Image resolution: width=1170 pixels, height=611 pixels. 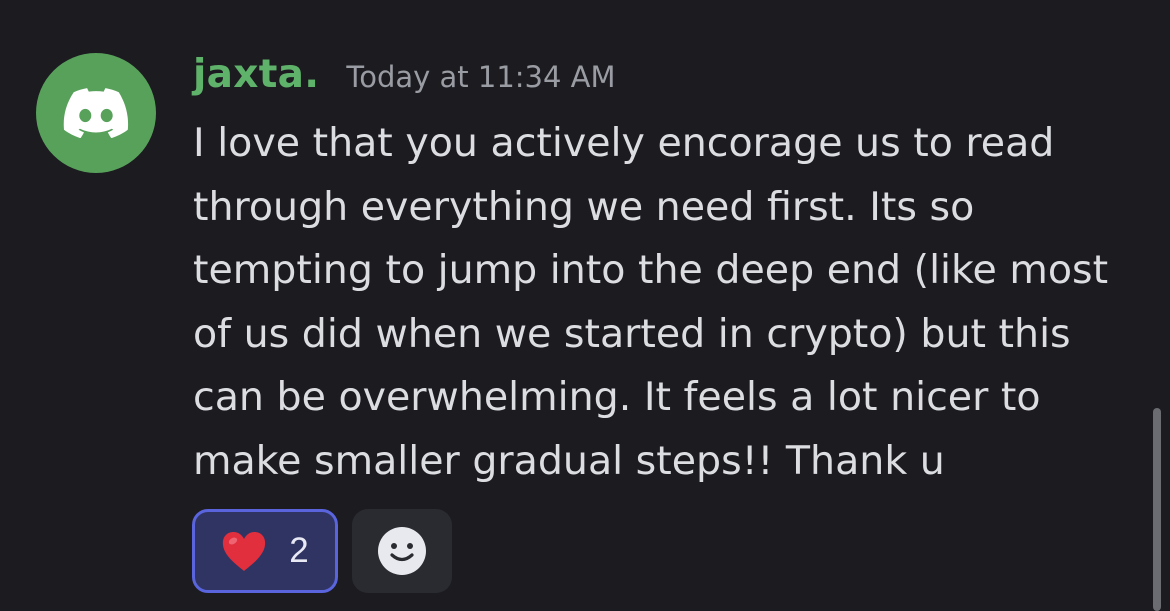 I want to click on message-header: jaxta. Today at 11:34 AM, so click(x=404, y=77).